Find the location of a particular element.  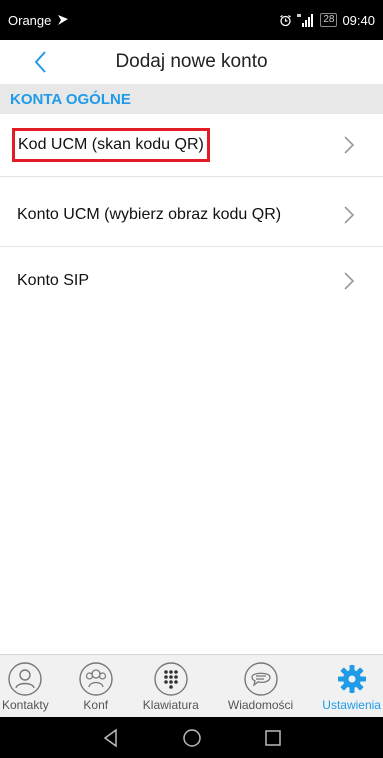

tab-messages: Wiadomości is located at coordinates (260, 686).